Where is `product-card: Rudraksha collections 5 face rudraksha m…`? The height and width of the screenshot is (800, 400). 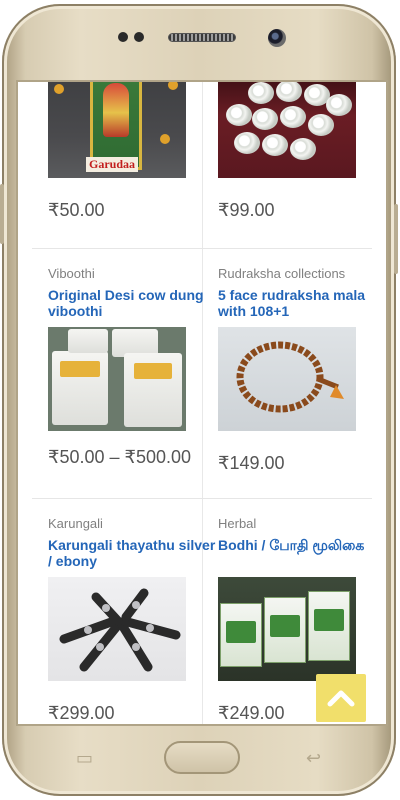 product-card: Rudraksha collections 5 face rudraksha m… is located at coordinates (302, 370).